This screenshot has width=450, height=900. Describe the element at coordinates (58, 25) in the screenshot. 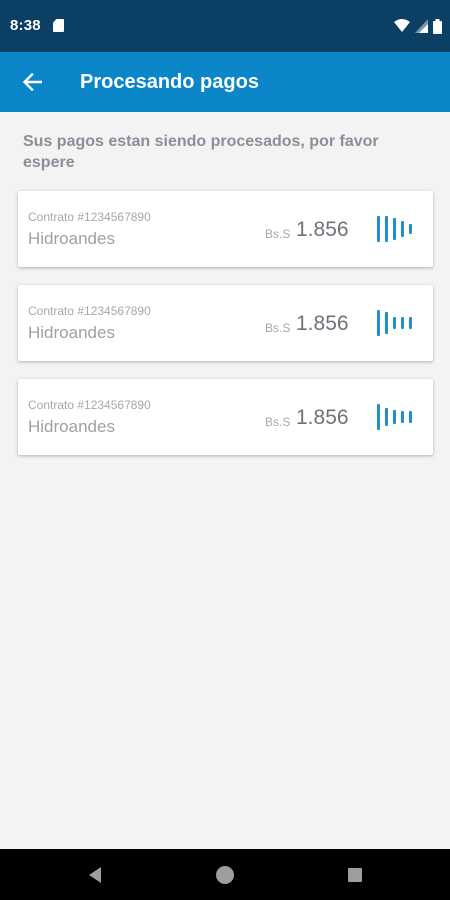

I see `sd-card-icon` at that location.